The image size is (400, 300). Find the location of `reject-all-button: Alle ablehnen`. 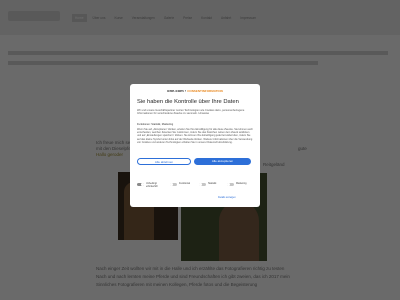

reject-all-button: Alle ablehnen is located at coordinates (164, 161).